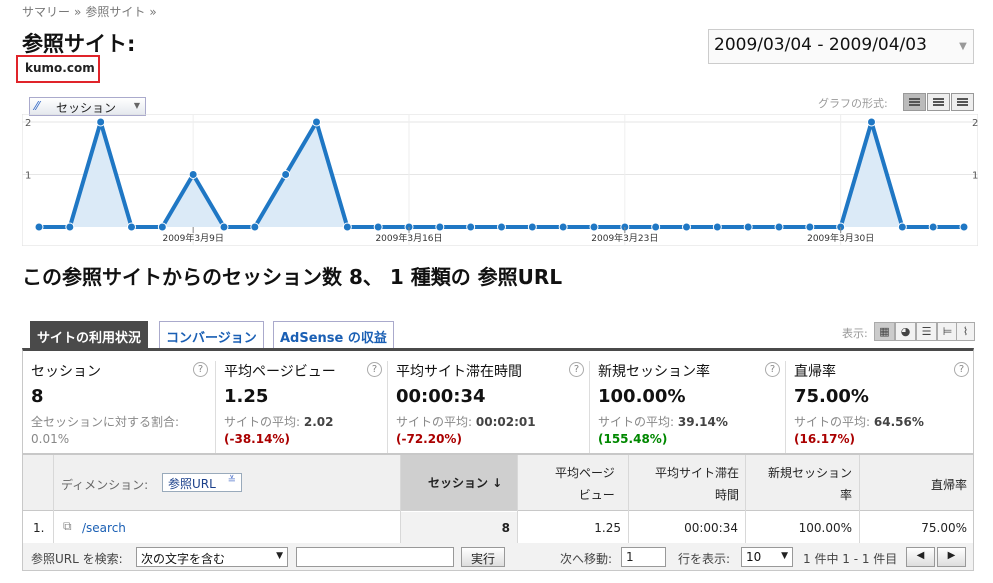  I want to click on graph-type-week-button, so click(938, 102).